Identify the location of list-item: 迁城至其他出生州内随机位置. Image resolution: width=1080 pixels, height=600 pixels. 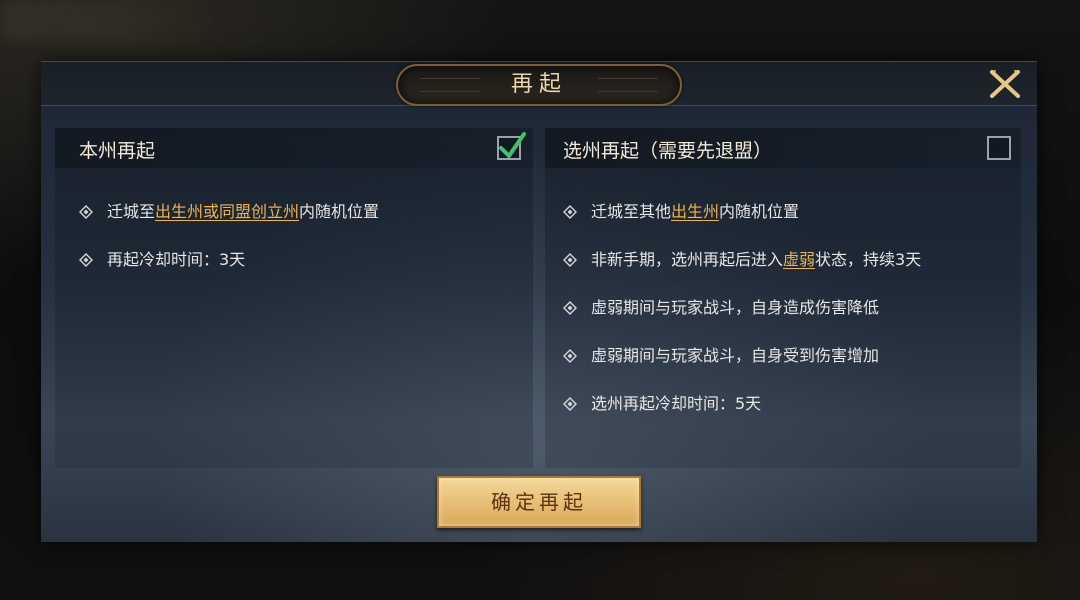
(742, 212).